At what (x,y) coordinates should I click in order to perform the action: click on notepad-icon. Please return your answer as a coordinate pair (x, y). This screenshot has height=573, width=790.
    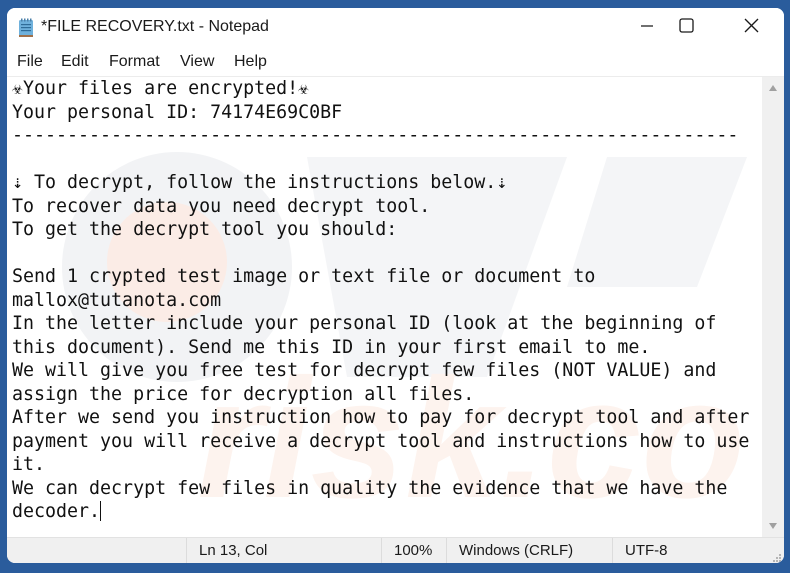
    Looking at the image, I should click on (26, 28).